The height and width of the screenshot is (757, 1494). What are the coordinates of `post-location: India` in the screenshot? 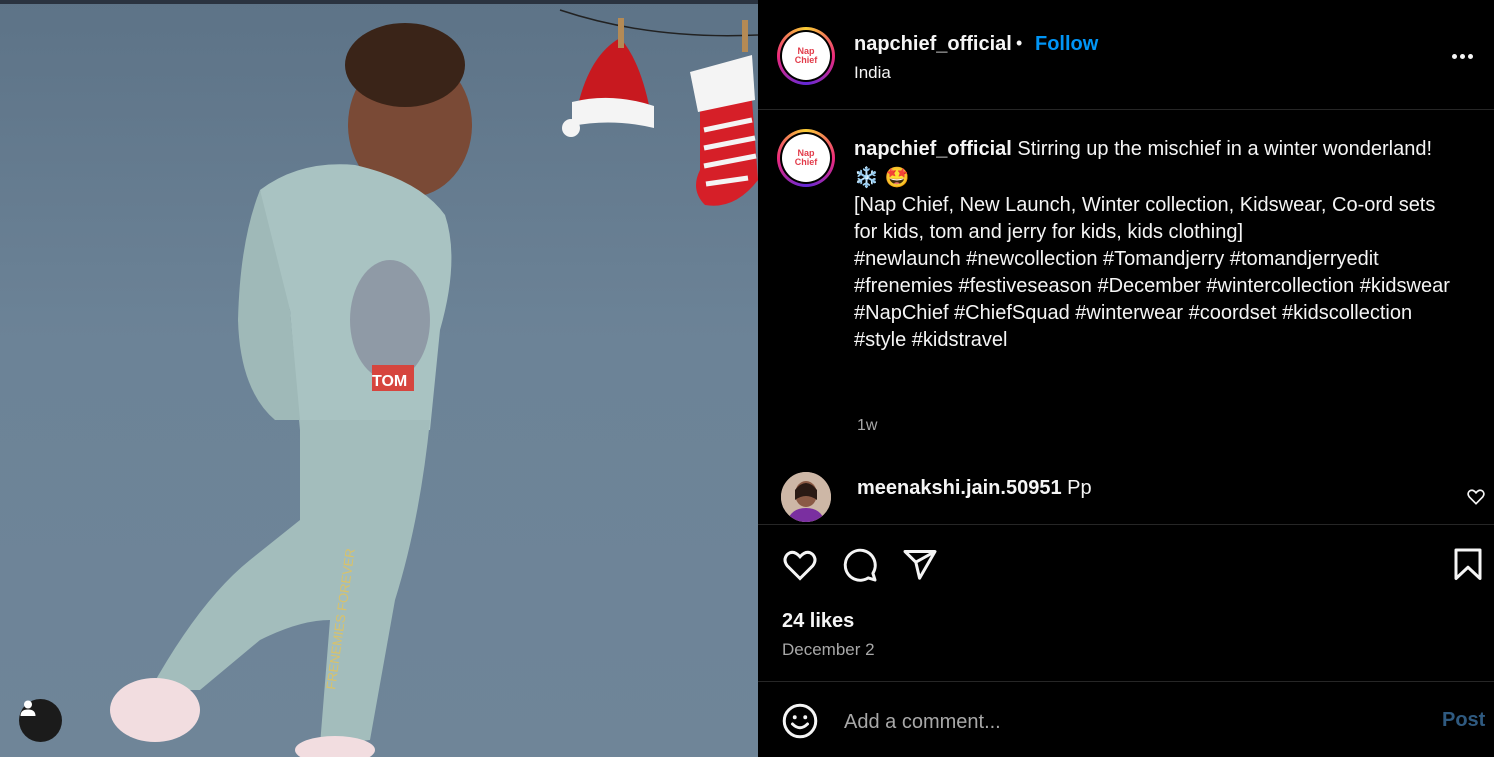 It's located at (872, 73).